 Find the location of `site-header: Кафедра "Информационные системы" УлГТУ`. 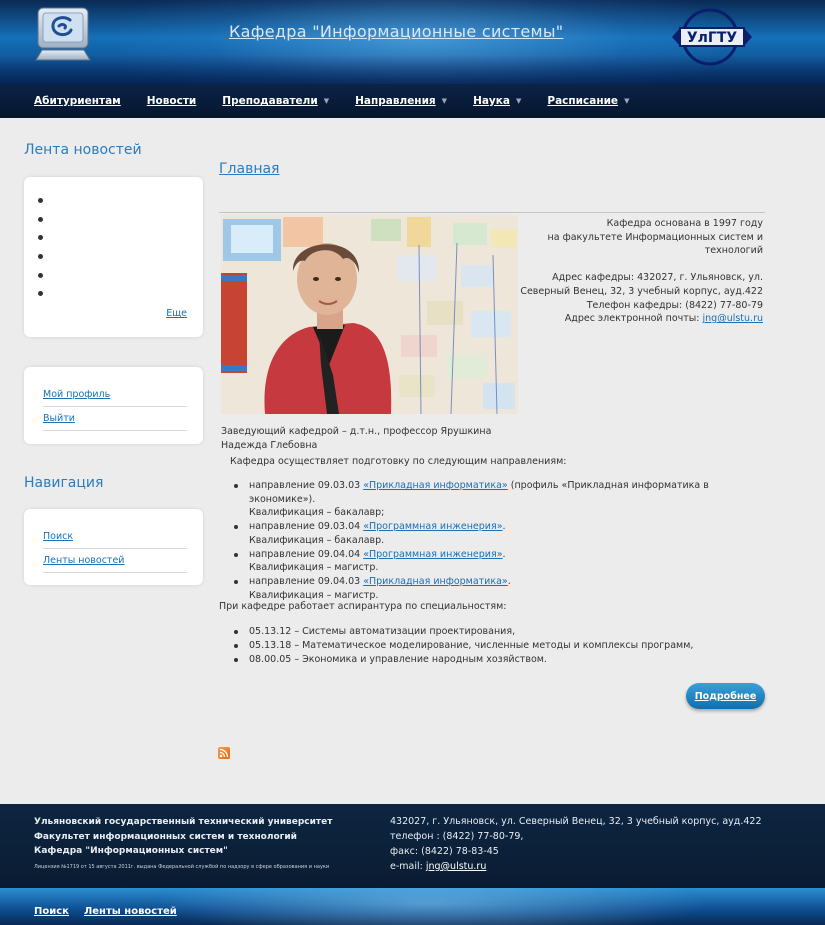

site-header: Кафедра "Информационные системы" УлГТУ is located at coordinates (412, 42).